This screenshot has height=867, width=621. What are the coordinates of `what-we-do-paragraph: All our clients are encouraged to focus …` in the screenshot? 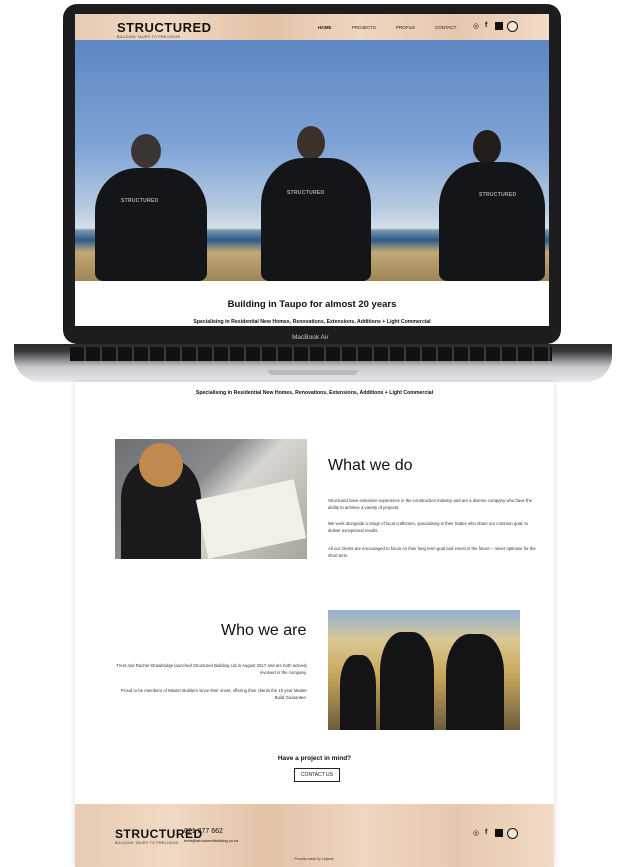 It's located at (432, 552).